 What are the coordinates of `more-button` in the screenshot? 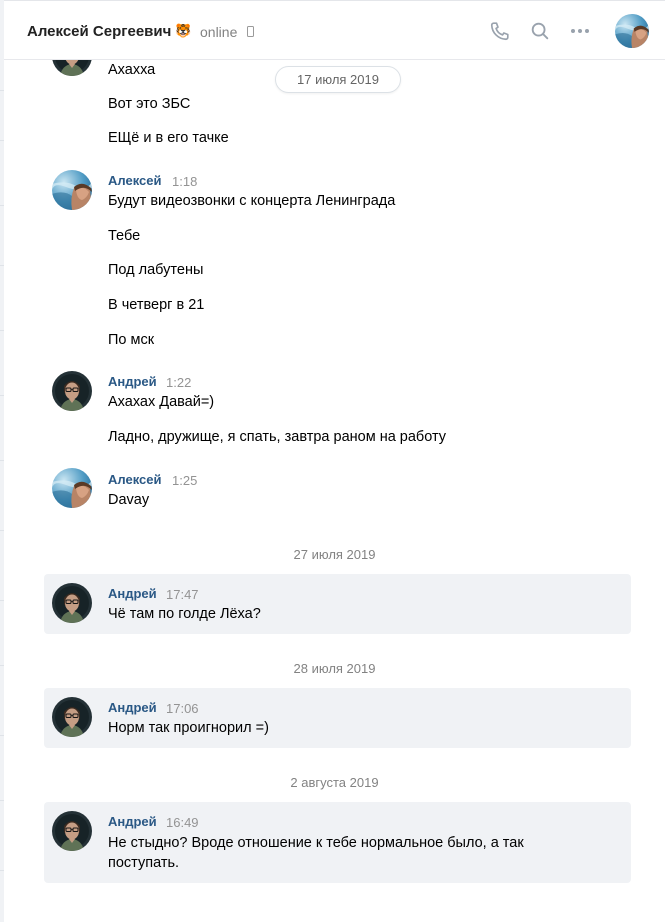 It's located at (580, 31).